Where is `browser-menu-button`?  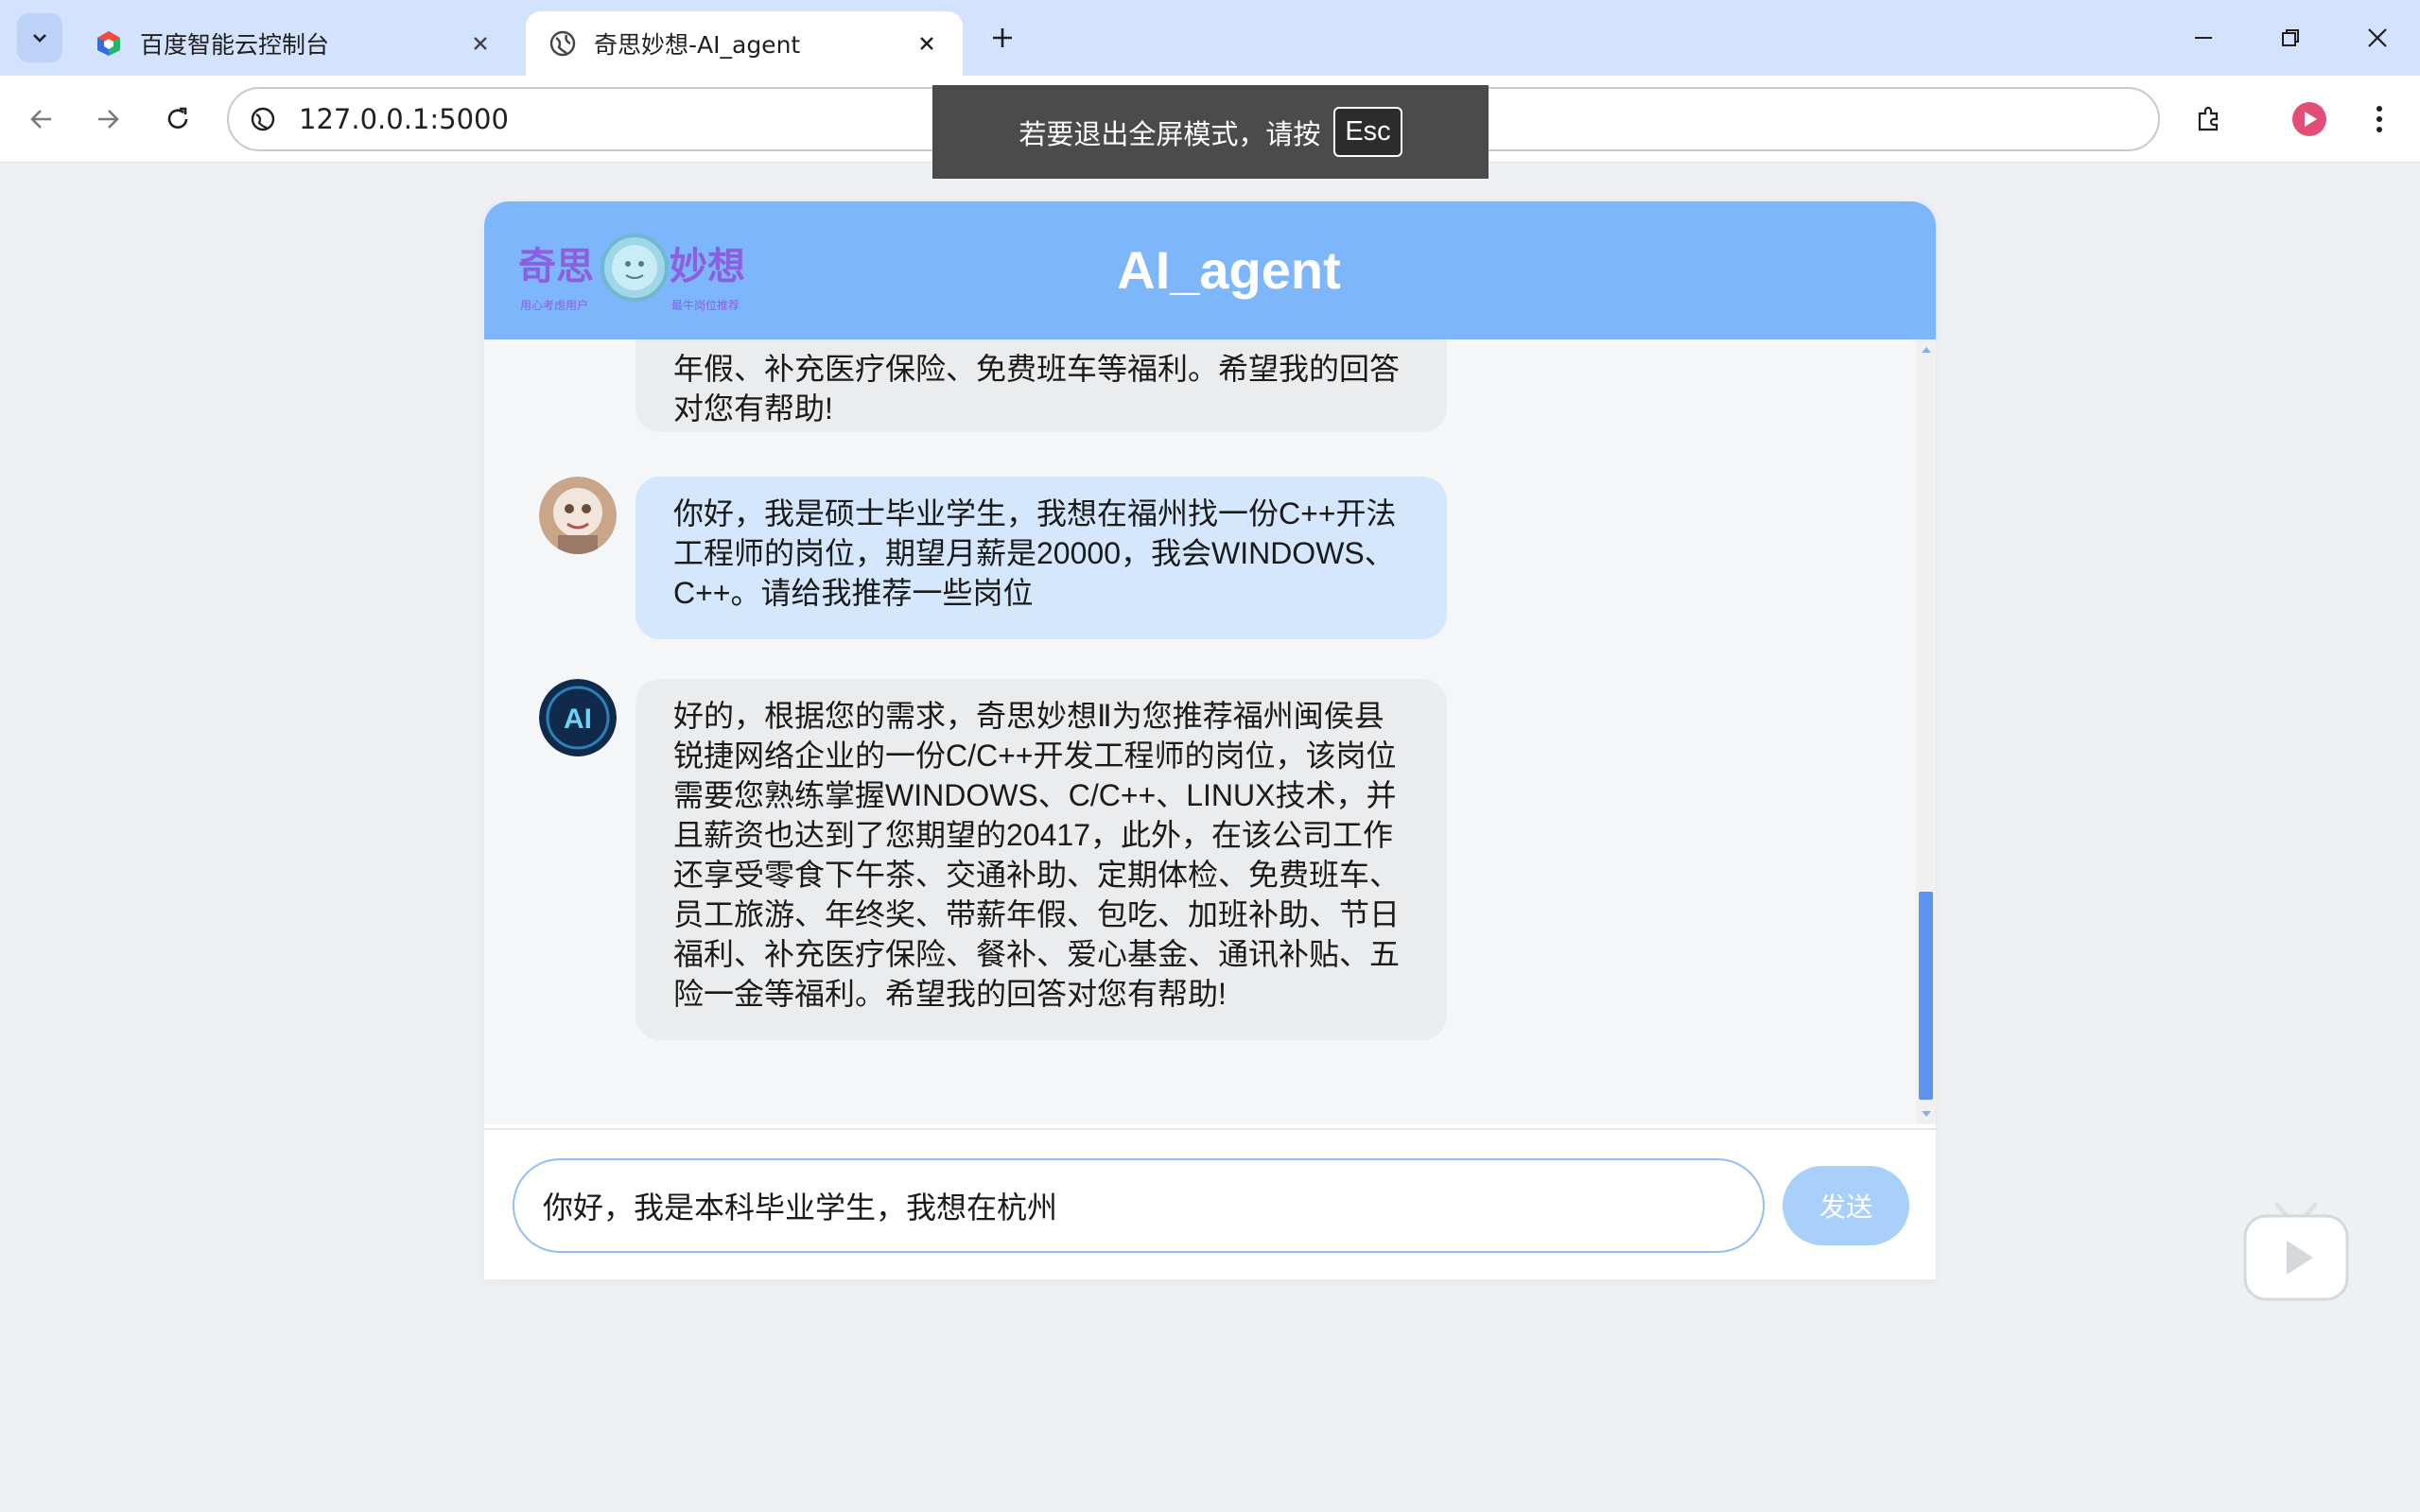
browser-menu-button is located at coordinates (2380, 119).